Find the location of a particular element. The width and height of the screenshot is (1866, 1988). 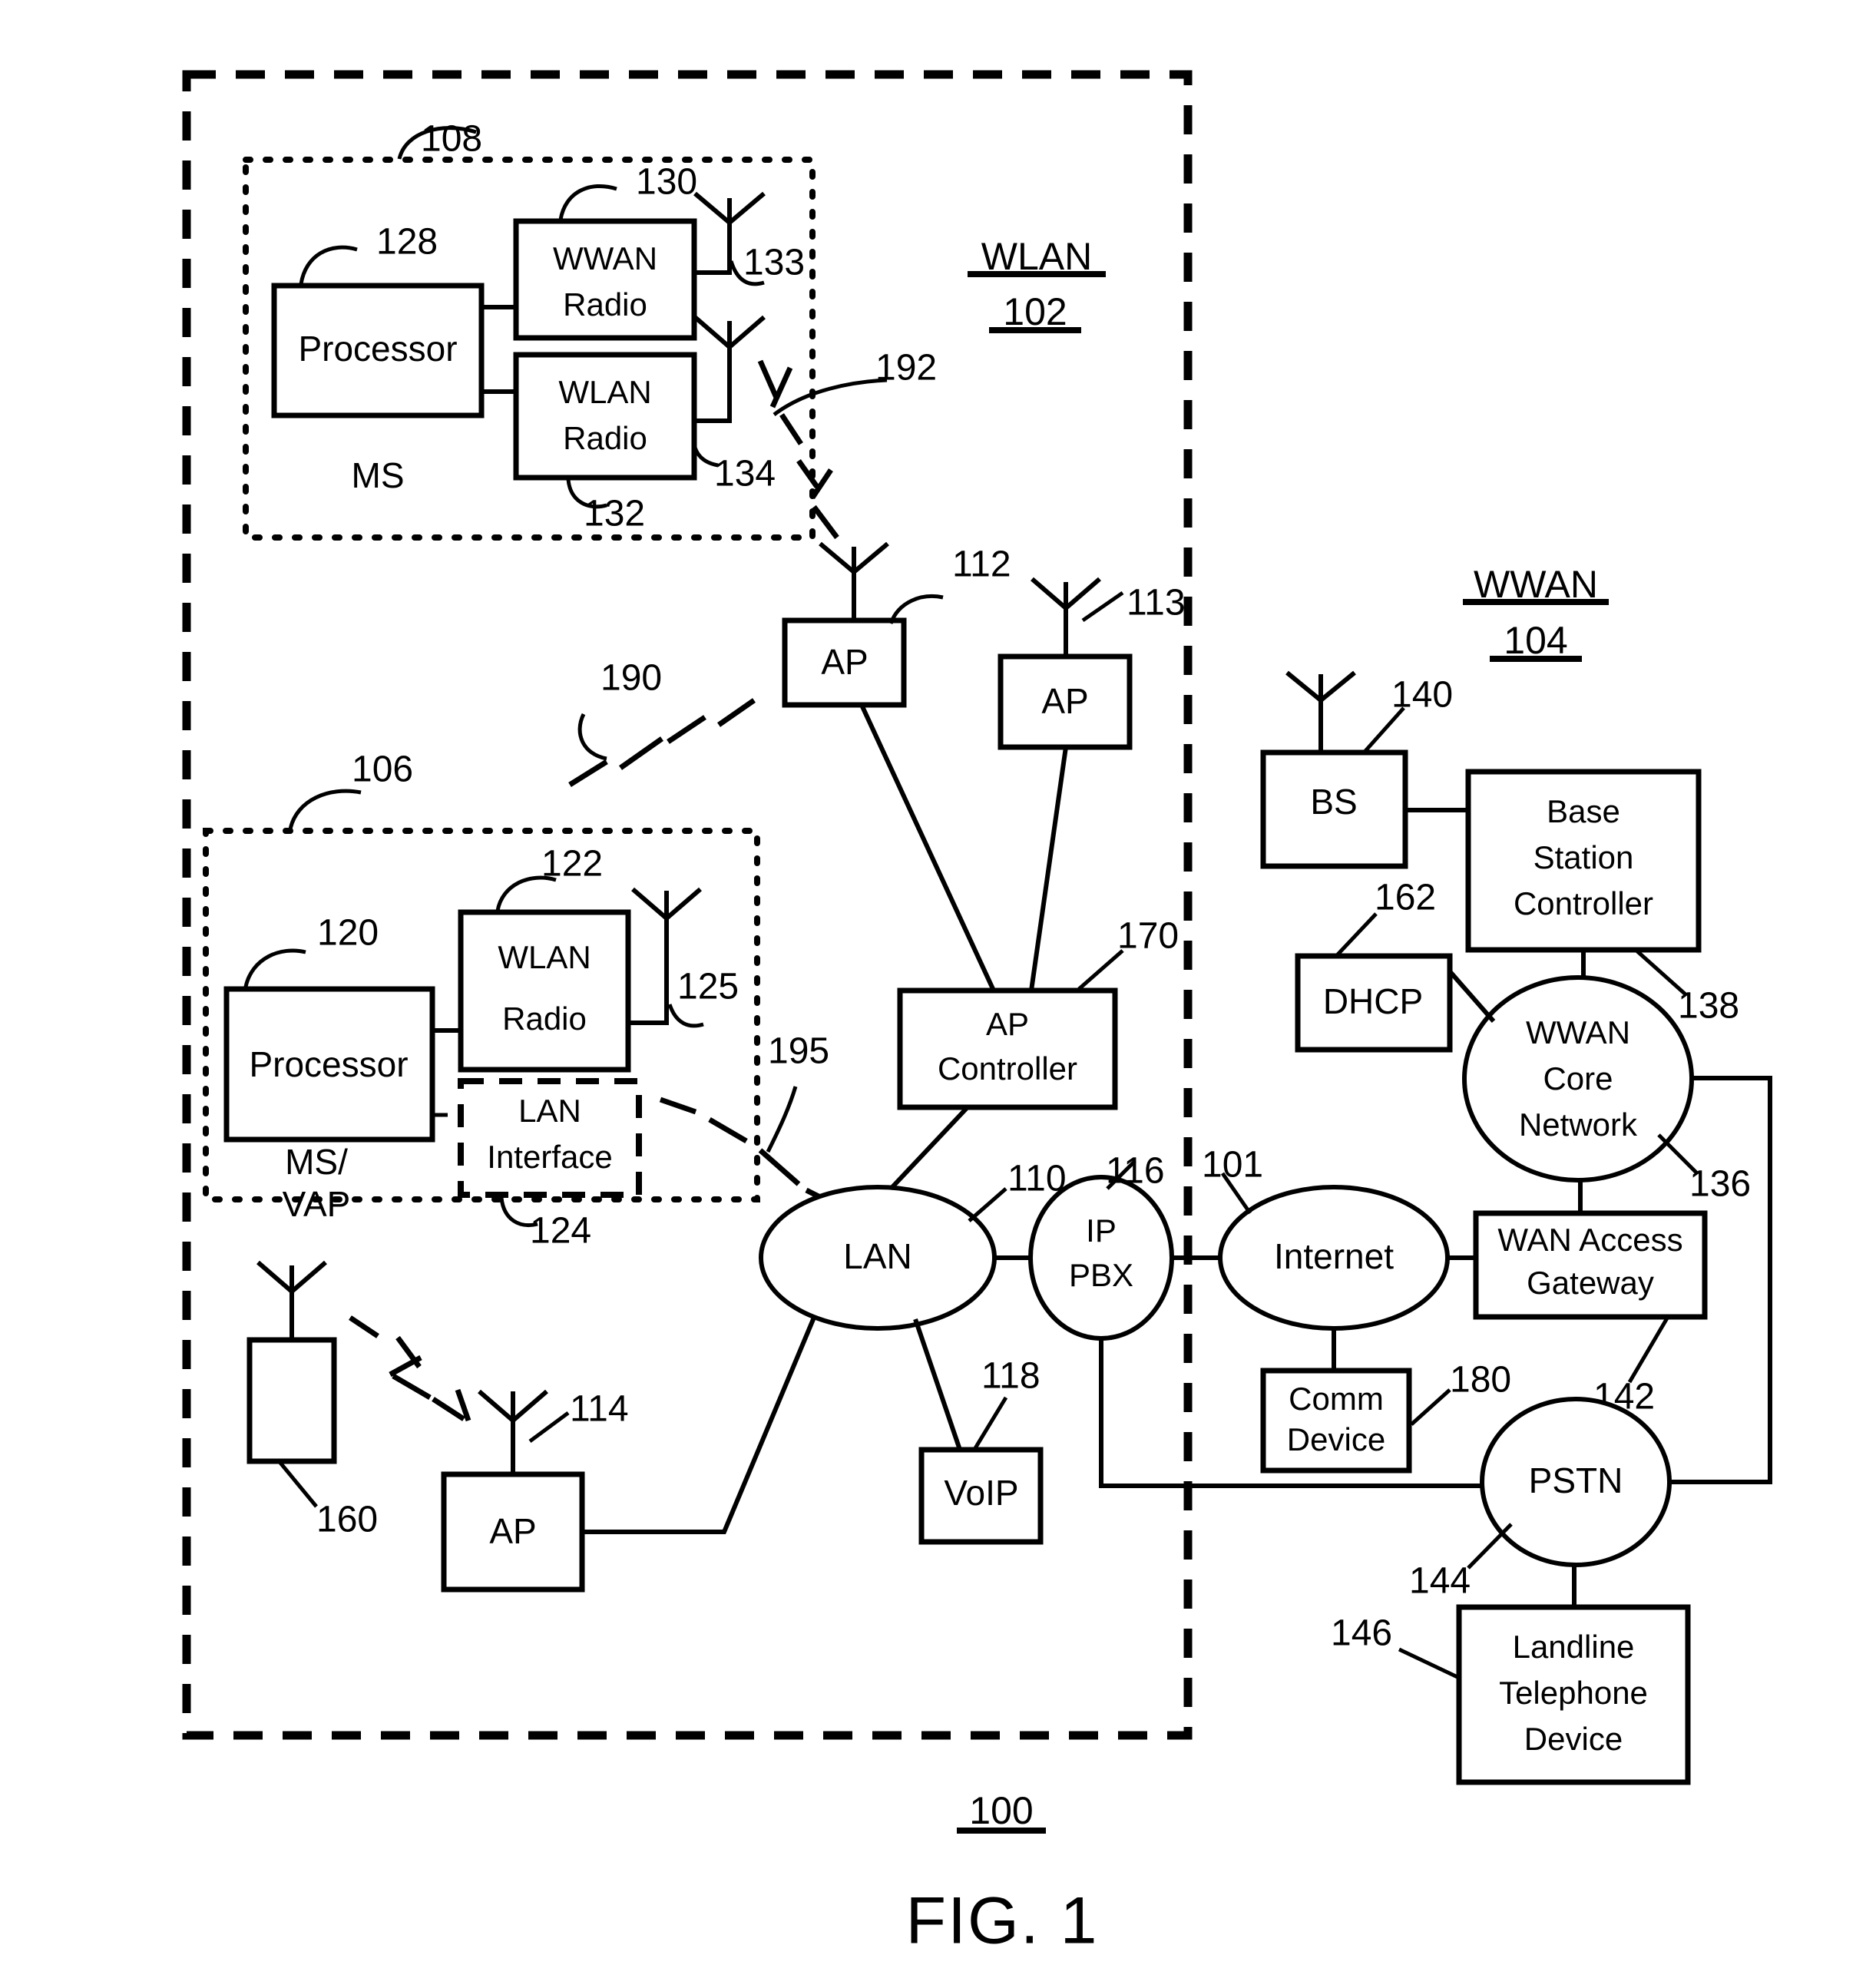

ap-114-label: AP is located at coordinates (512, 1531).